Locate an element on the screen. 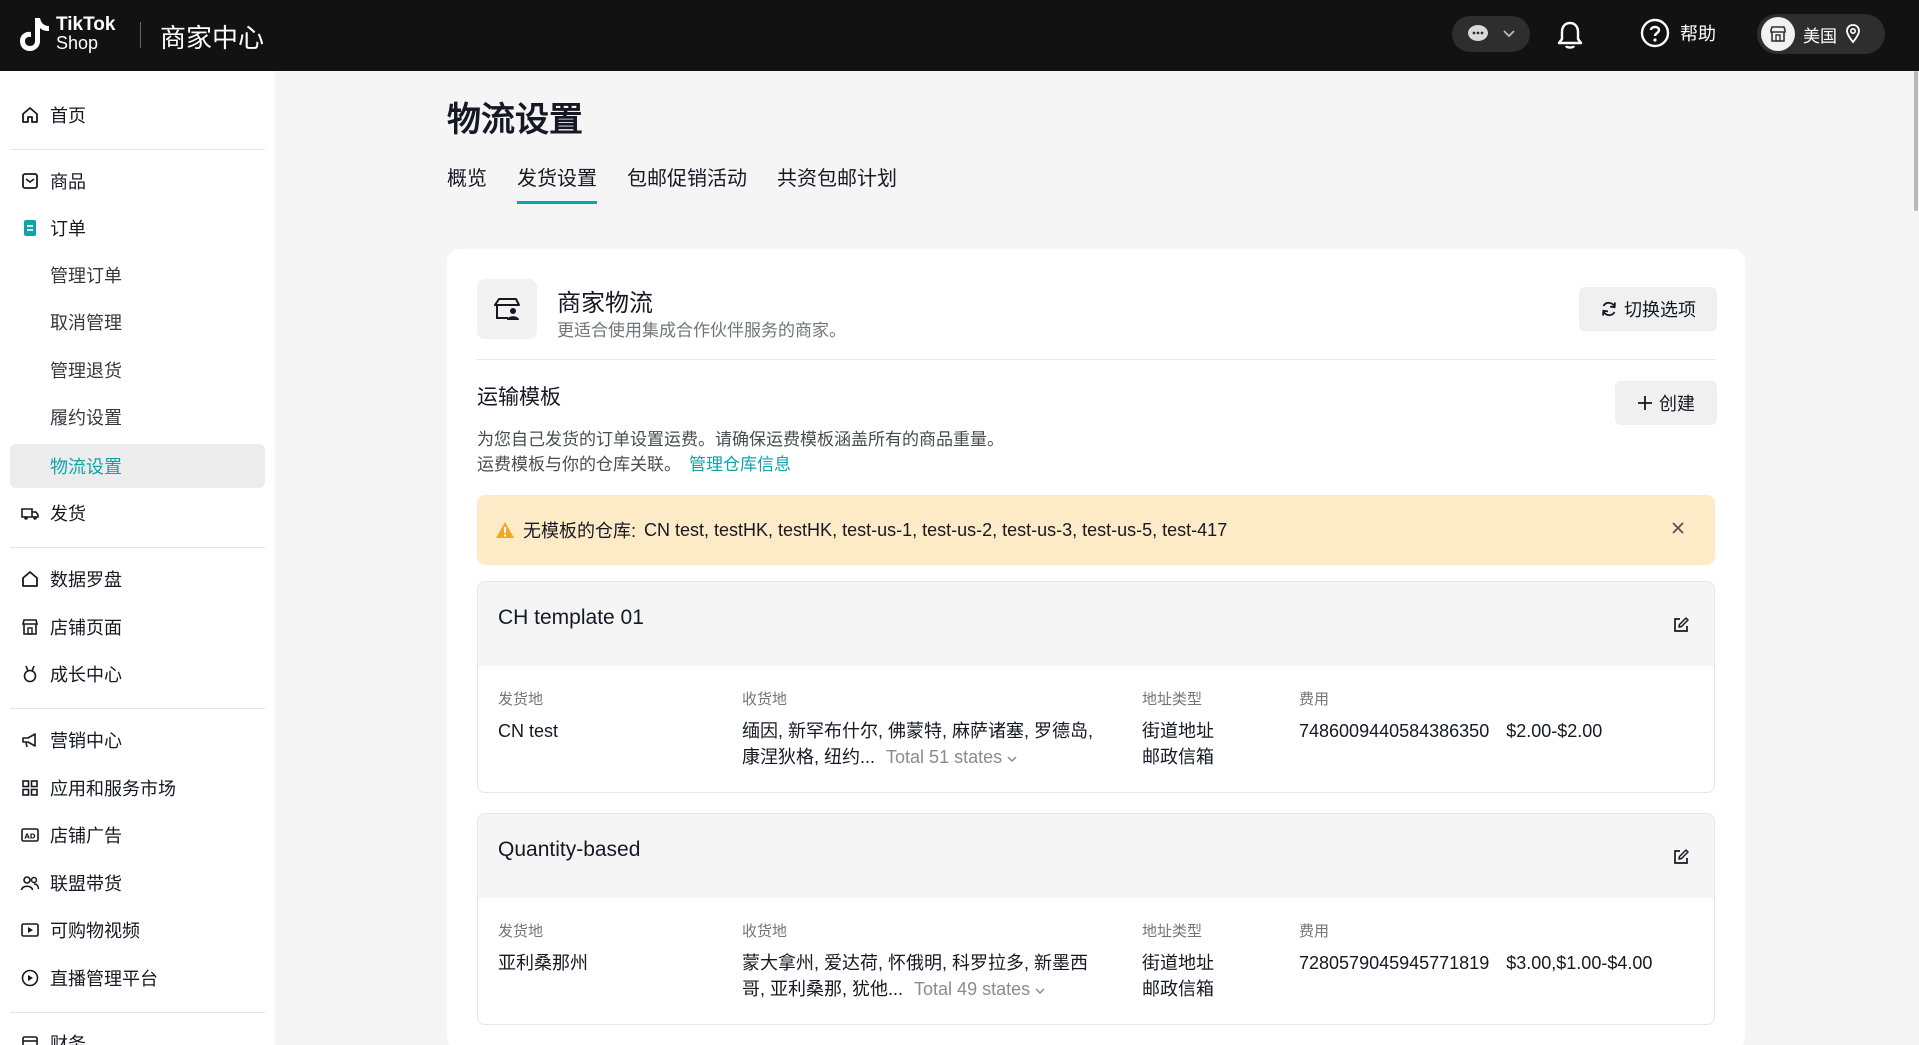 This screenshot has width=1919, height=1045. sidebar-item-label: 数据罗盘 is located at coordinates (86, 580).